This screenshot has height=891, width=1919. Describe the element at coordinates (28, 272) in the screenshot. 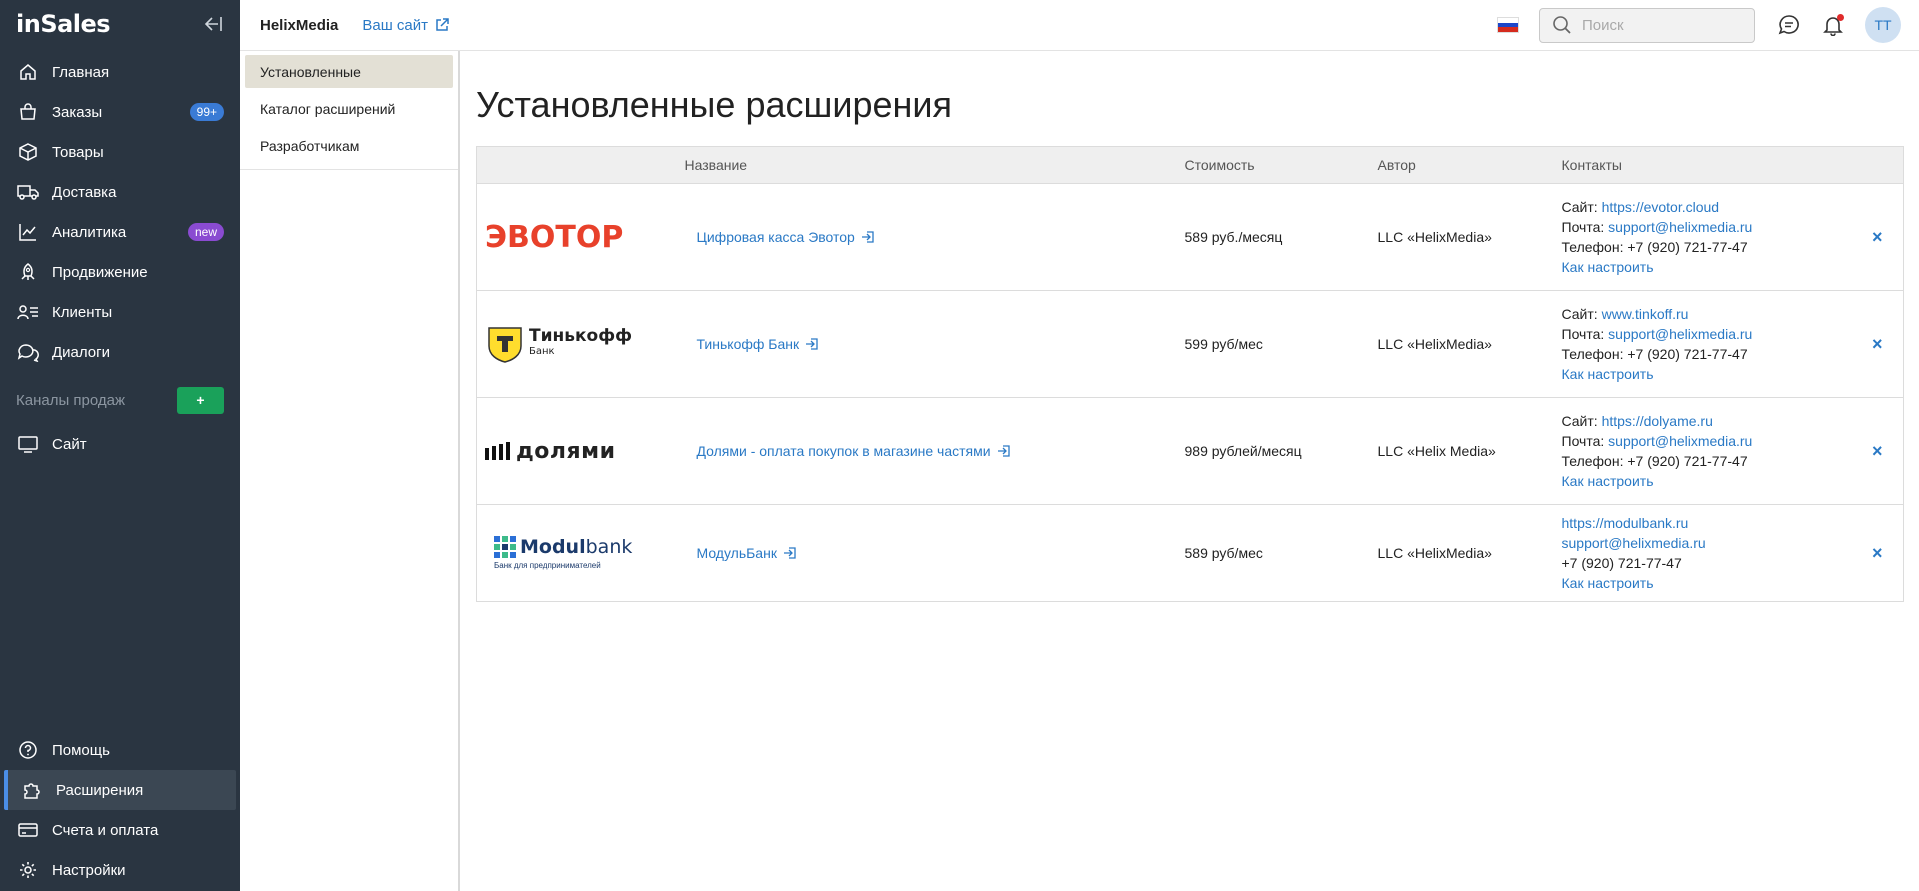

I see `rocket-icon` at that location.